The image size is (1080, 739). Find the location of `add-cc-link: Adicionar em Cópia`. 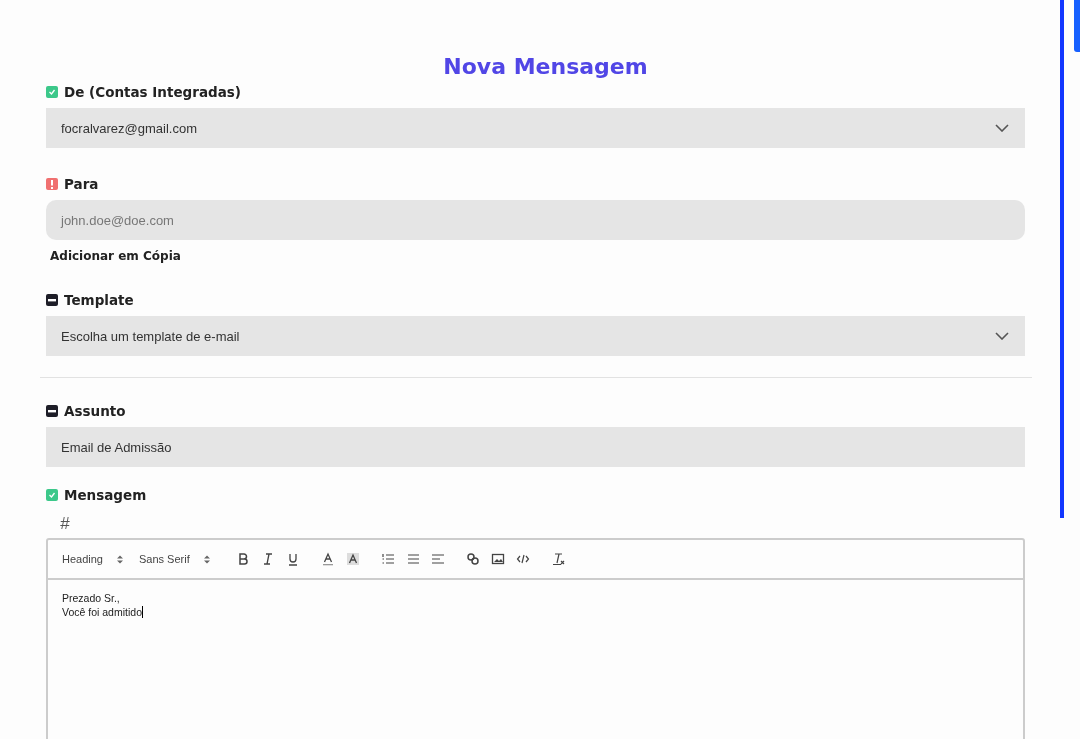

add-cc-link: Adicionar em Cópia is located at coordinates (115, 256).